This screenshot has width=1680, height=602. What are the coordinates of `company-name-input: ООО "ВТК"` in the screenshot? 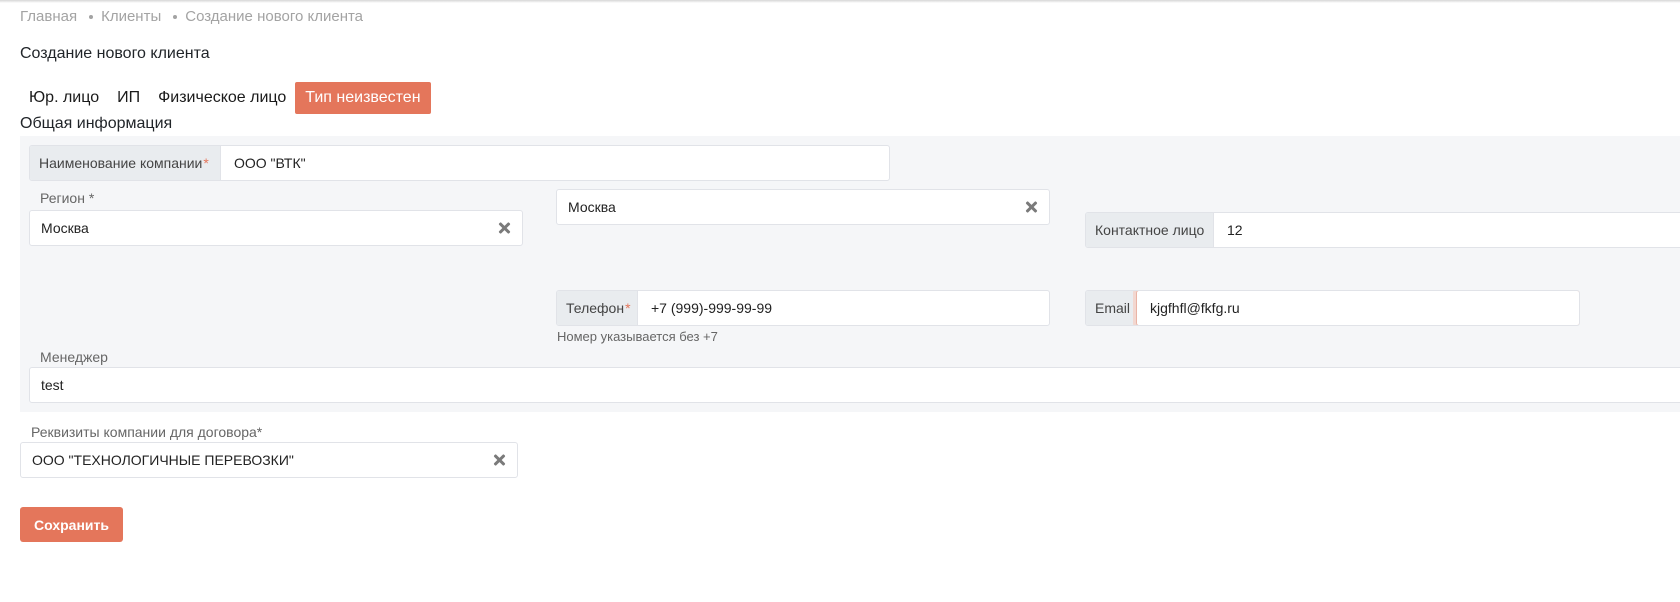 It's located at (555, 163).